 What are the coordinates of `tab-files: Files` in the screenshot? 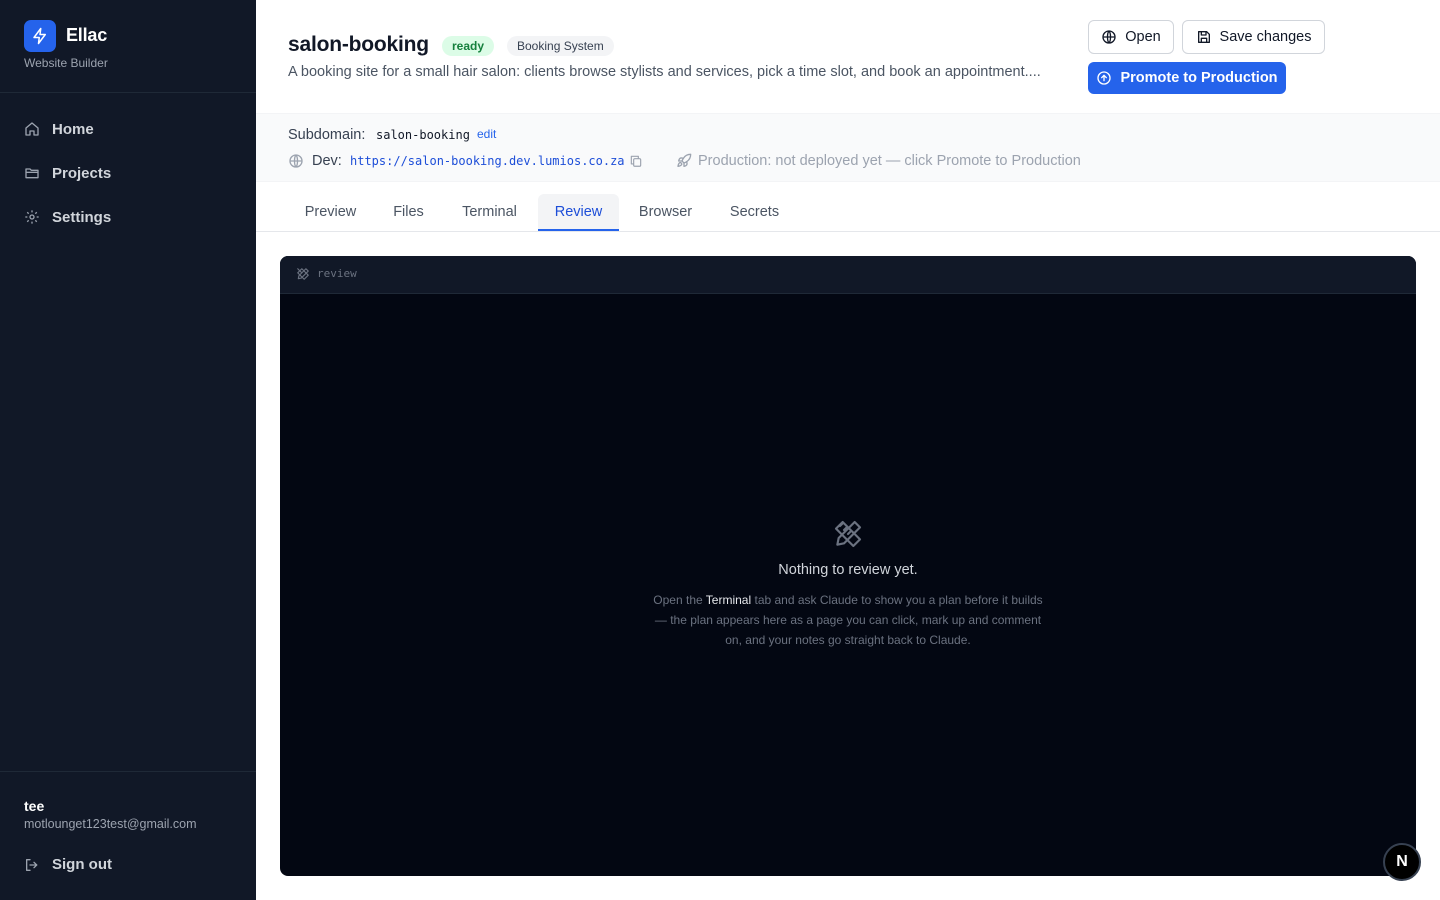 It's located at (408, 212).